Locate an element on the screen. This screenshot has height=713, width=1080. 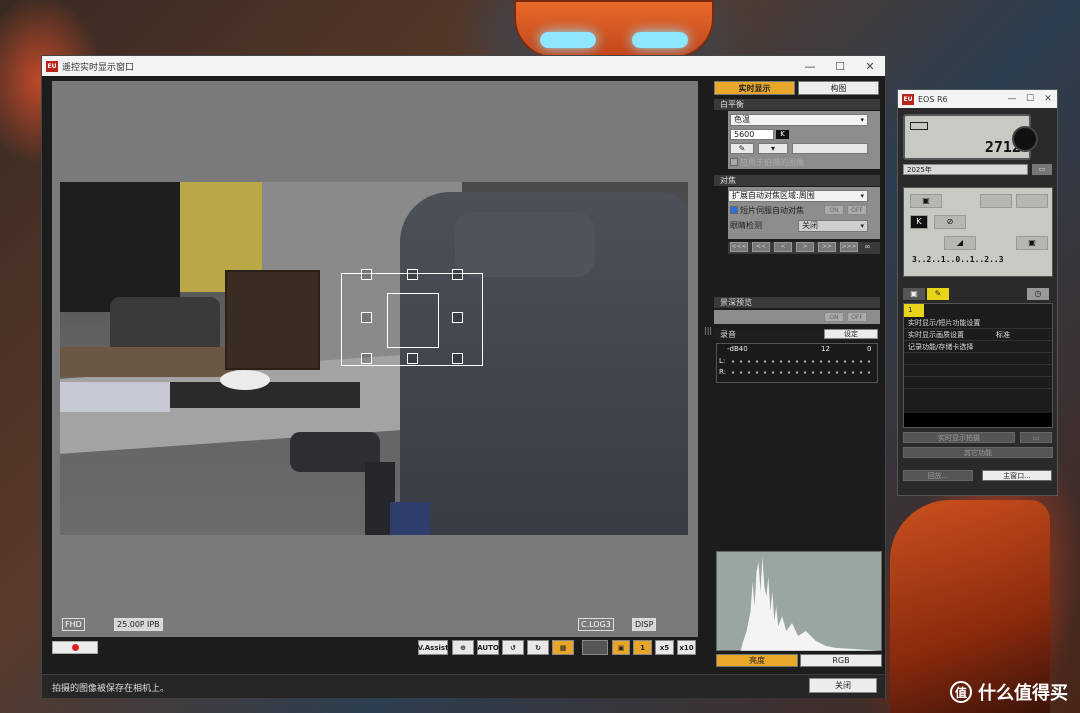
camera-titlebar: EU EOS R6 — ☐ ✕ is located at coordinates (977, 99).